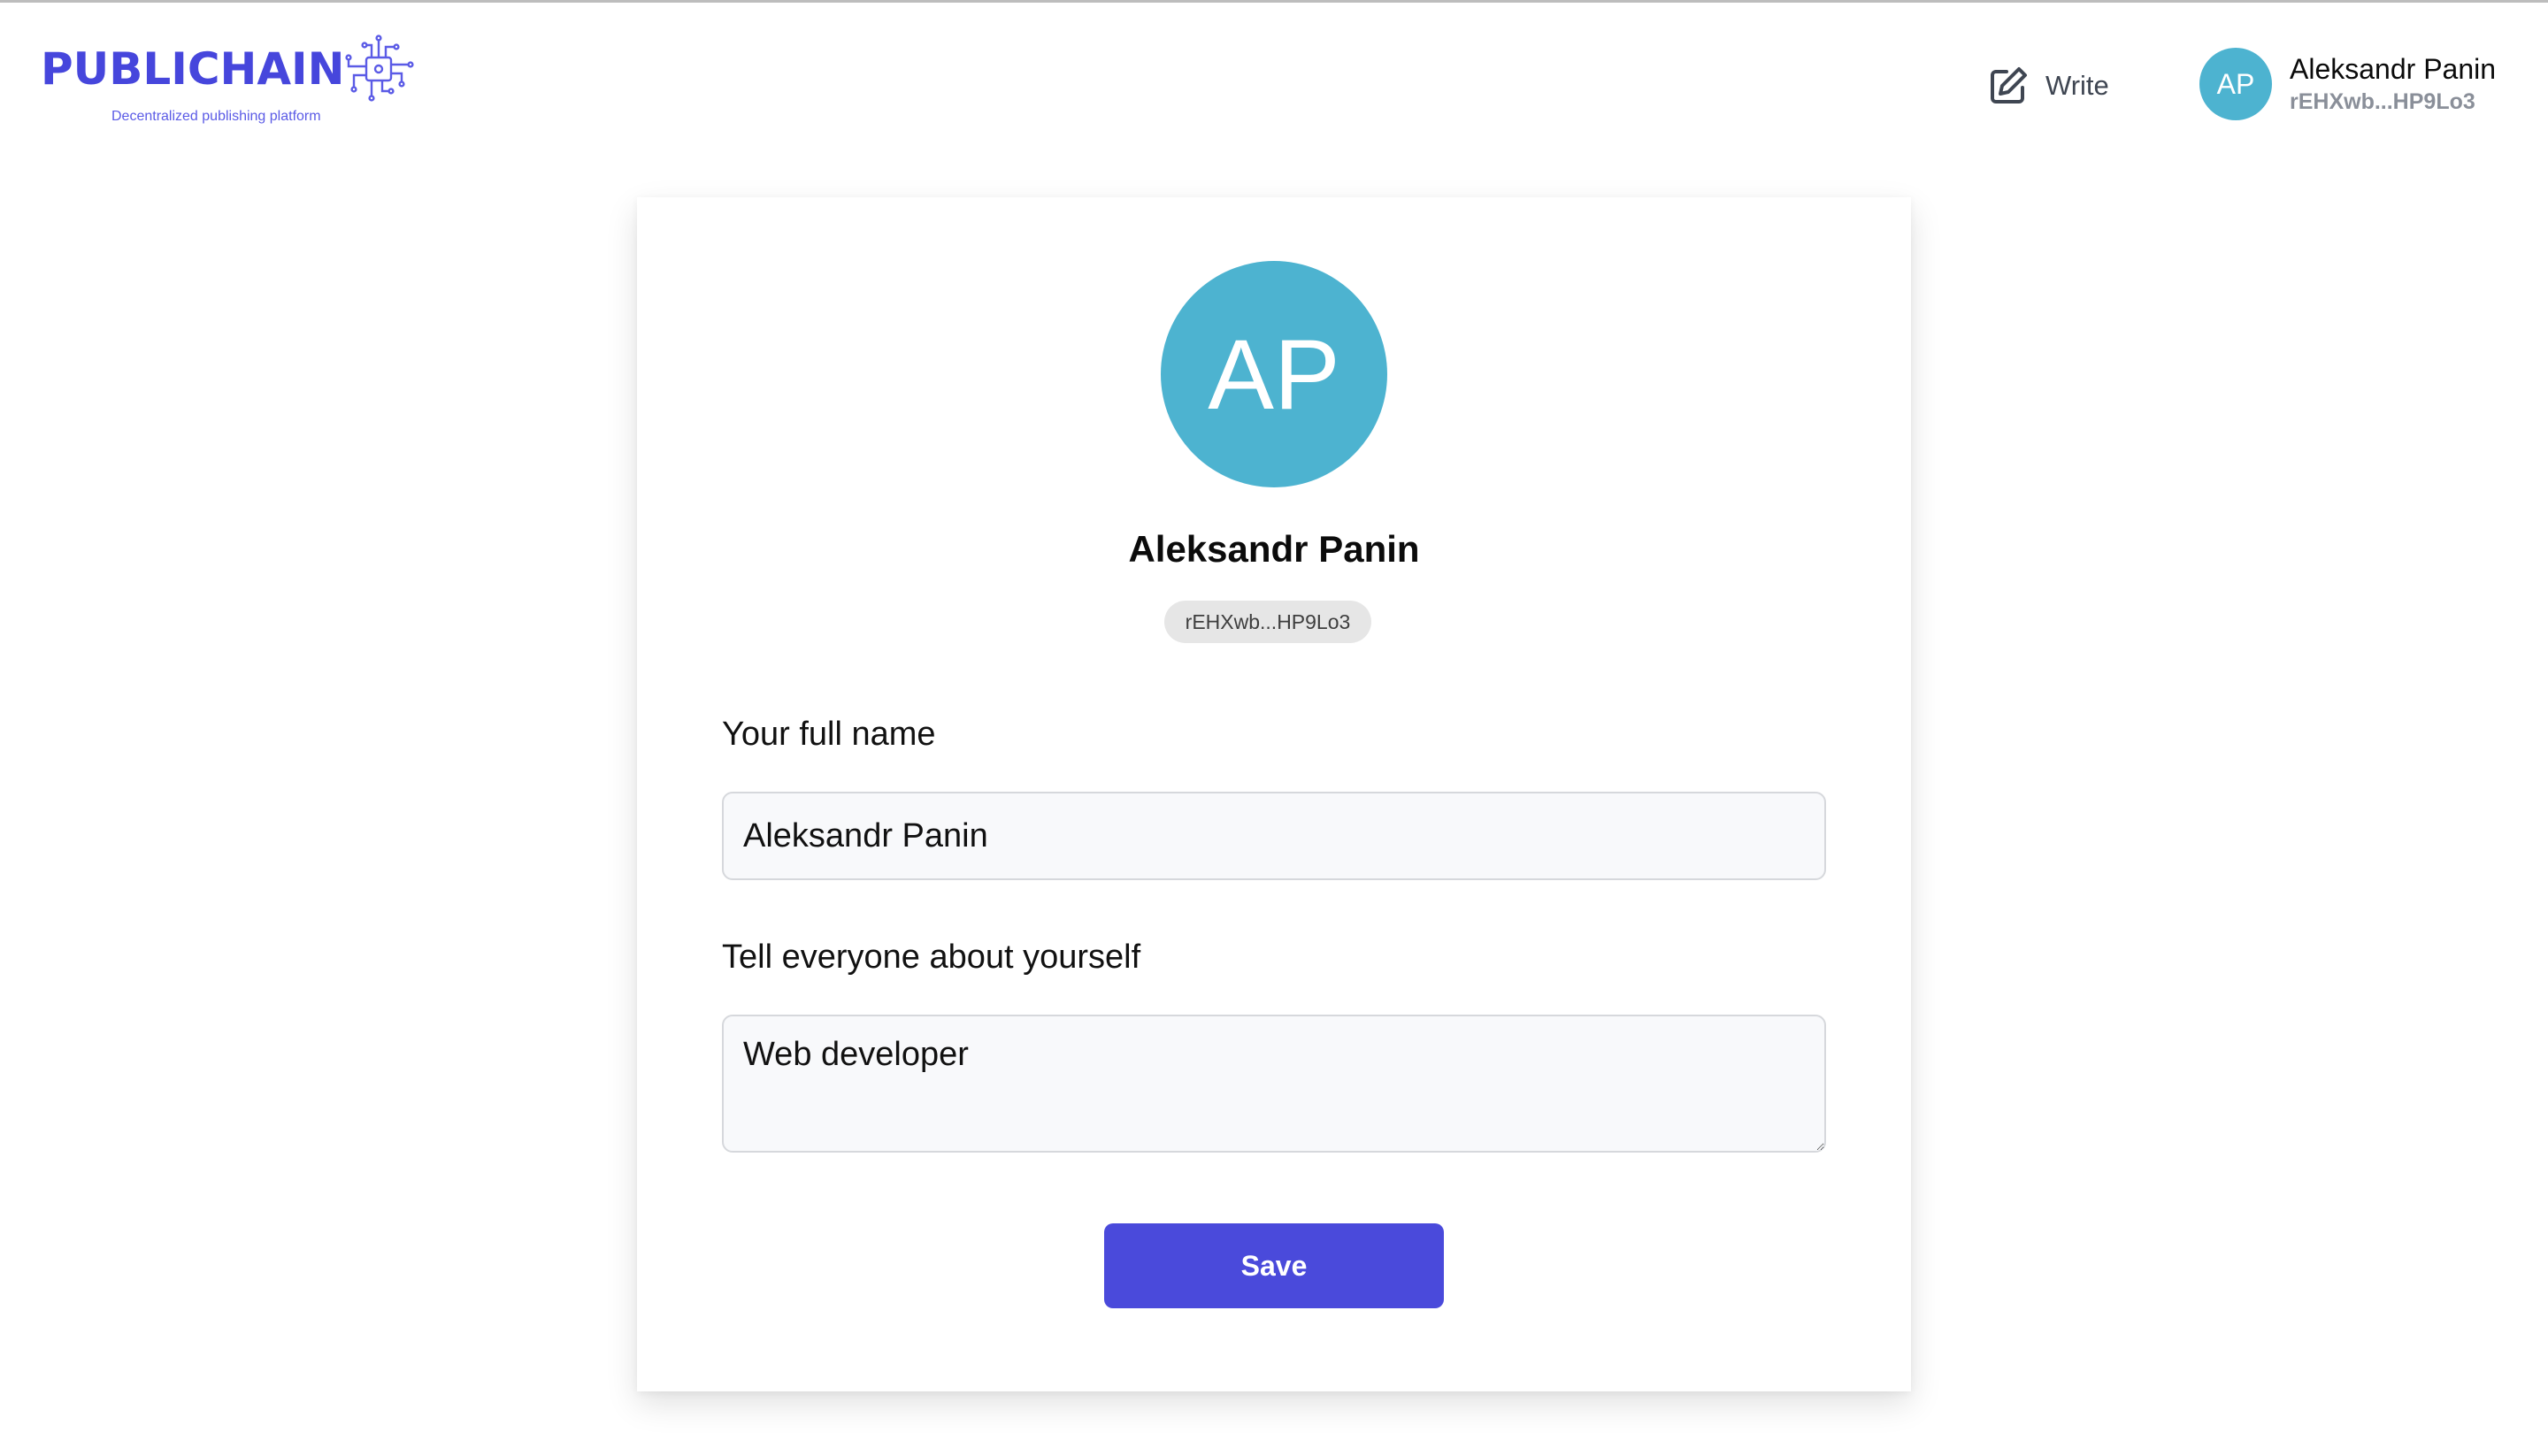  What do you see at coordinates (2393, 69) in the screenshot?
I see `user-name: Aleksandr Panin` at bounding box center [2393, 69].